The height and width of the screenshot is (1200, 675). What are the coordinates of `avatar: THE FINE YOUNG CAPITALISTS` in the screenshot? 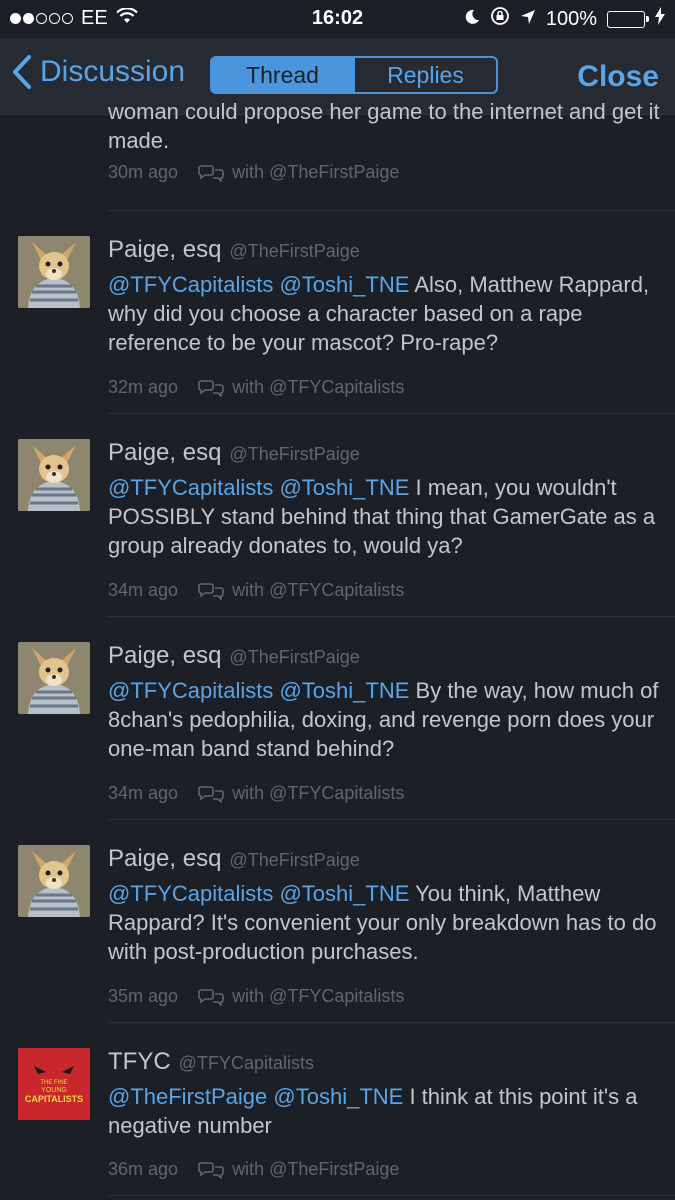 It's located at (54, 1084).